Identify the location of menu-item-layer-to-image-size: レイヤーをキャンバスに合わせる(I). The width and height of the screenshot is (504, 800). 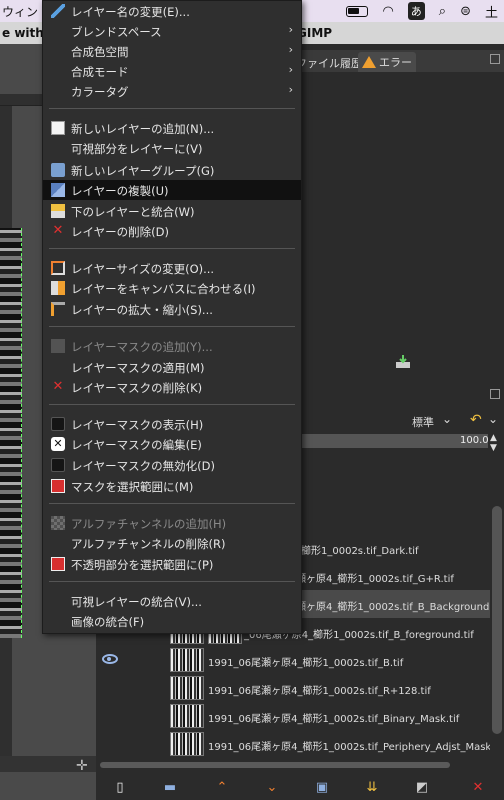
(172, 288).